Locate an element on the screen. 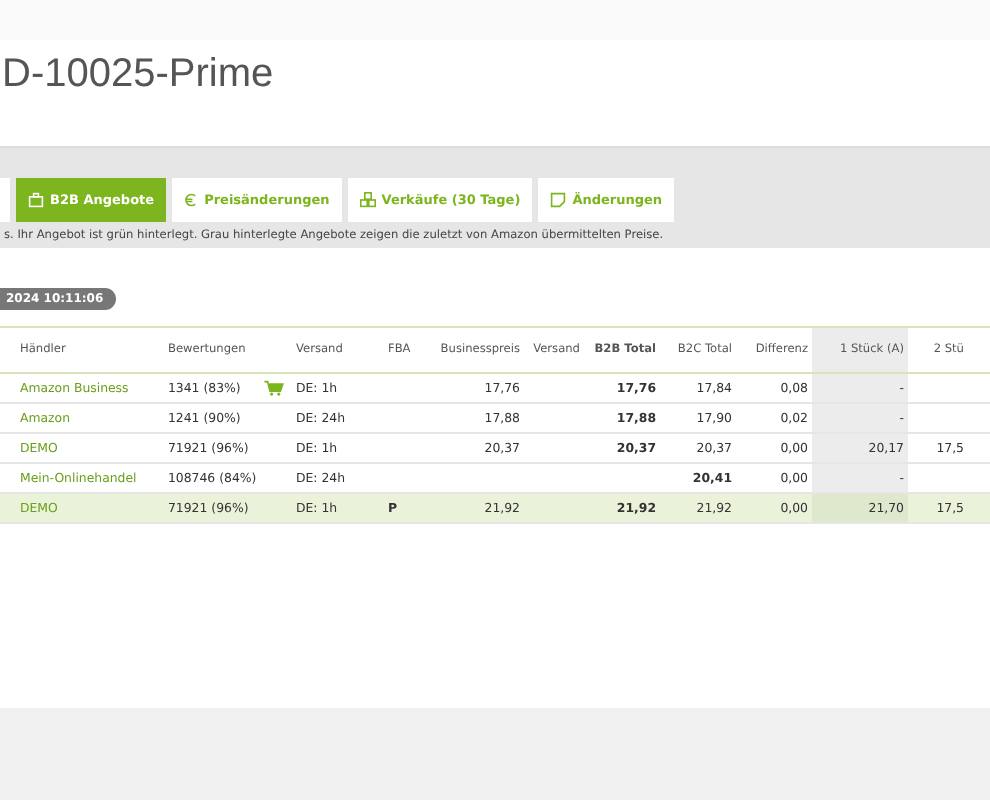 The width and height of the screenshot is (990, 800). note-icon is located at coordinates (558, 200).